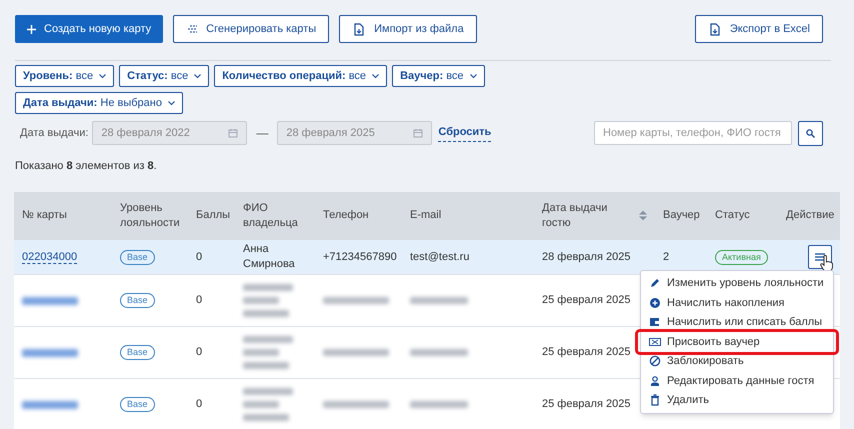  I want to click on menu-item: Начислить накопления, so click(737, 302).